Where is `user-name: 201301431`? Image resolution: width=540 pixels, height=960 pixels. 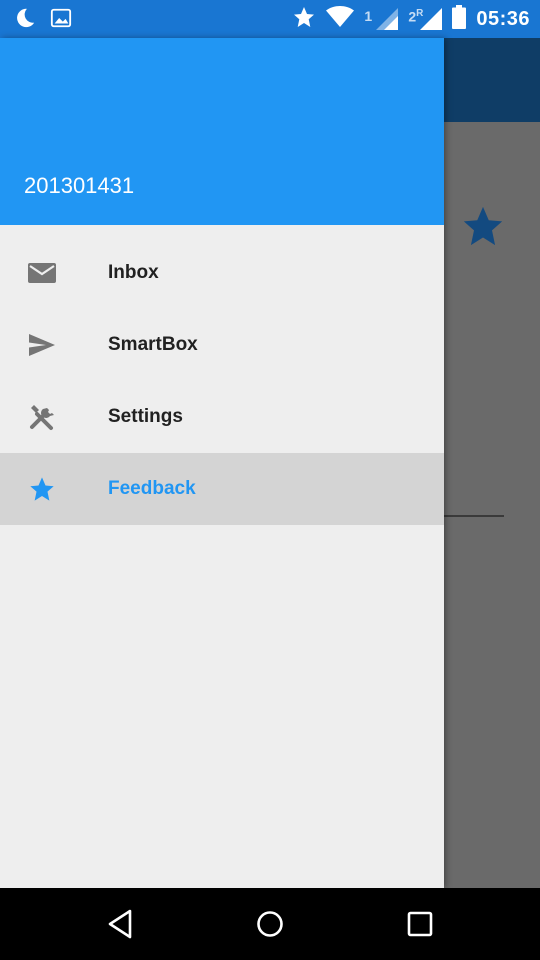
user-name: 201301431 is located at coordinates (79, 185).